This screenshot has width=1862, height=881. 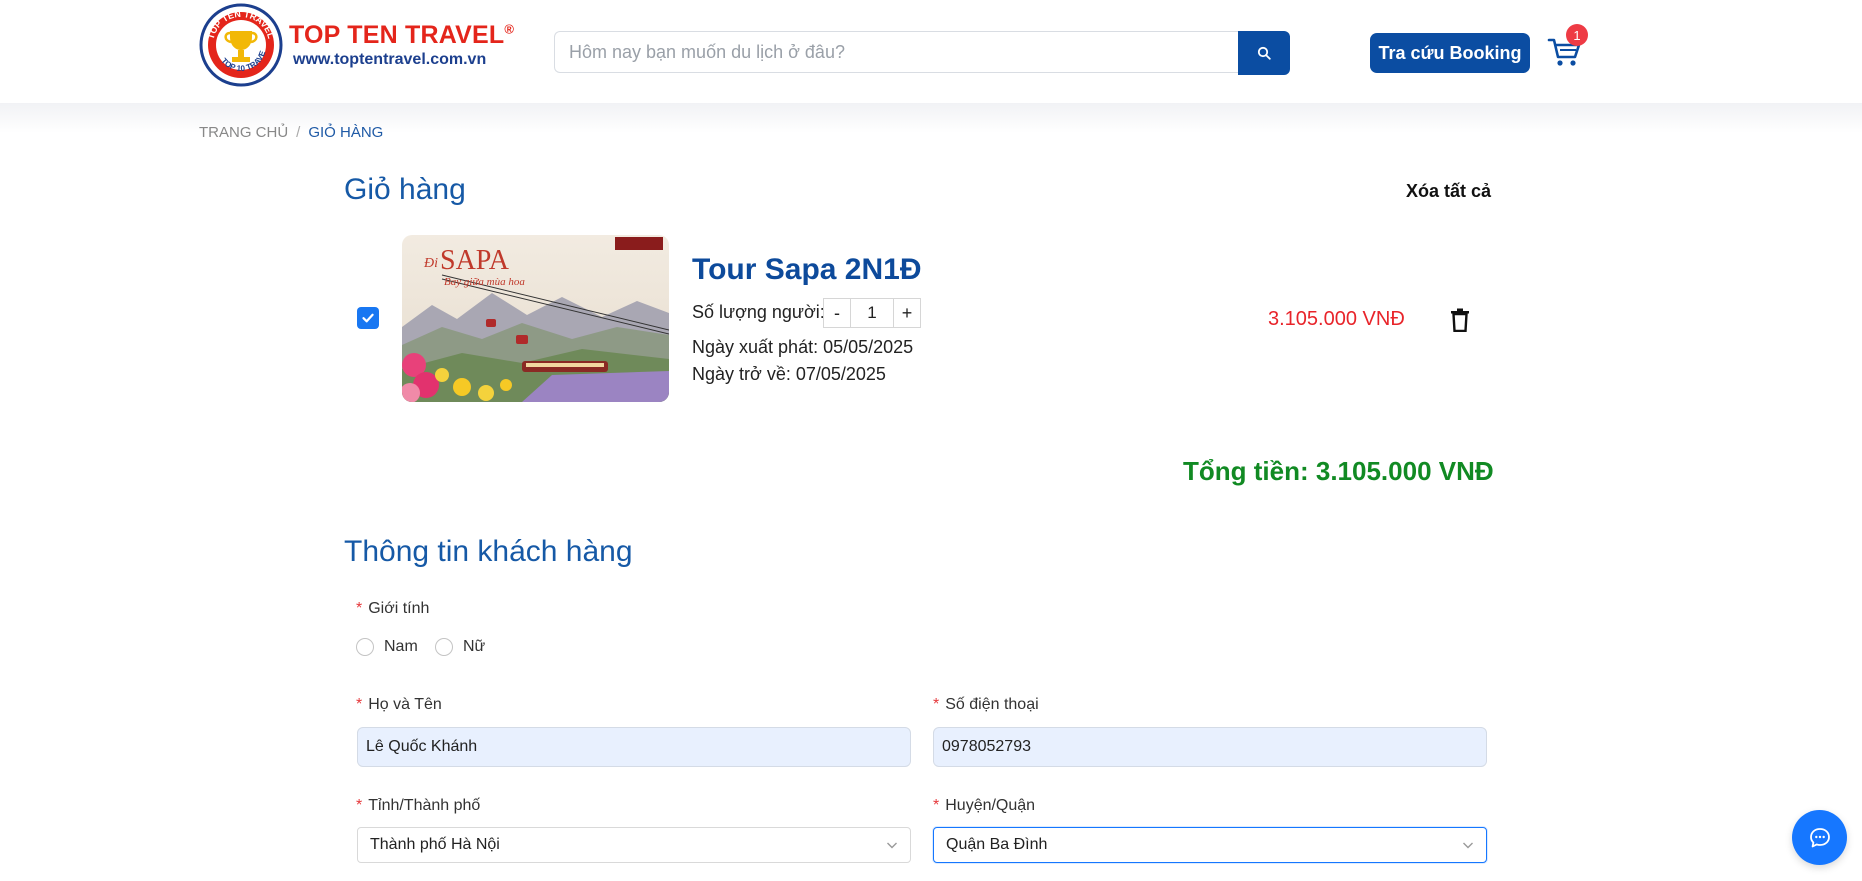 I want to click on search-icon, so click(x=1264, y=53).